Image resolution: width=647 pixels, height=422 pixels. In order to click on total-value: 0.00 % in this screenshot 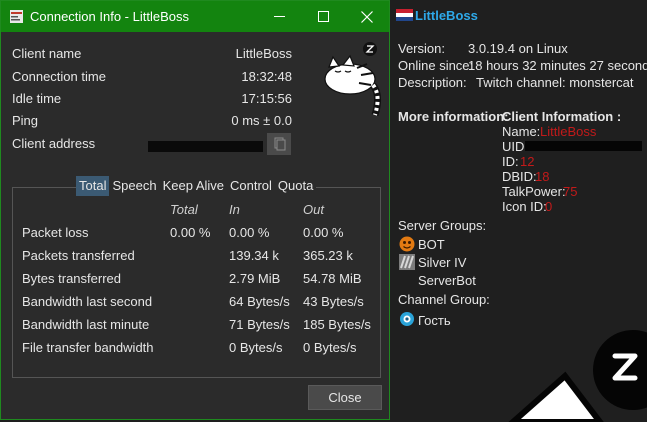, I will do `click(190, 232)`.